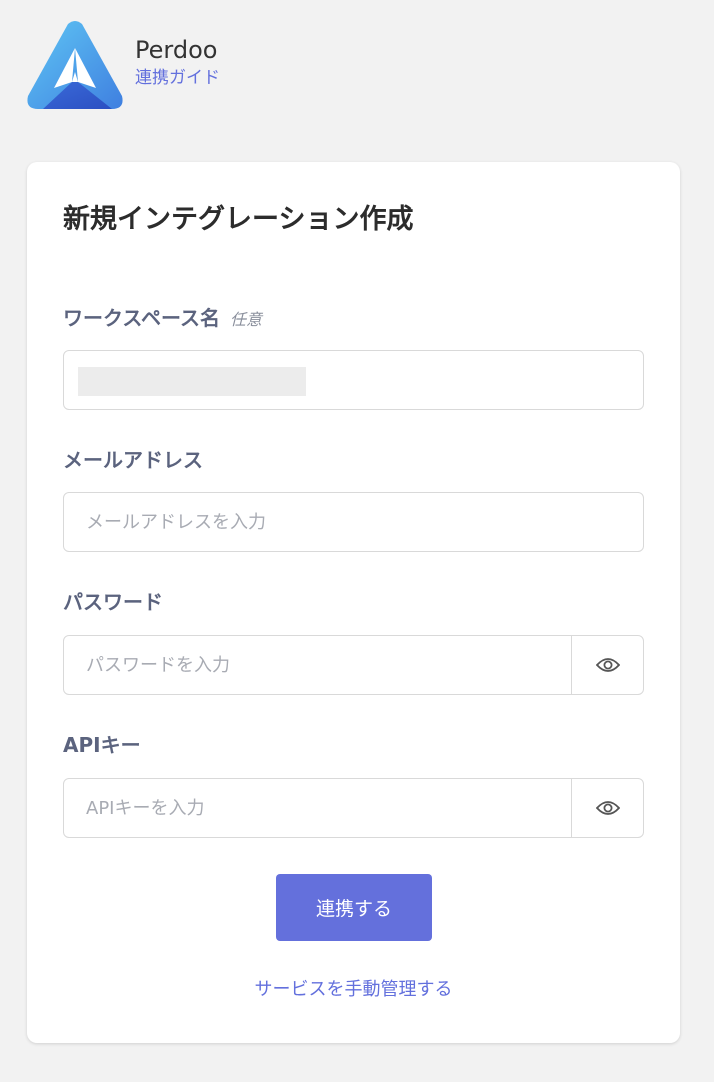  I want to click on email-label: メールアドレス, so click(133, 460).